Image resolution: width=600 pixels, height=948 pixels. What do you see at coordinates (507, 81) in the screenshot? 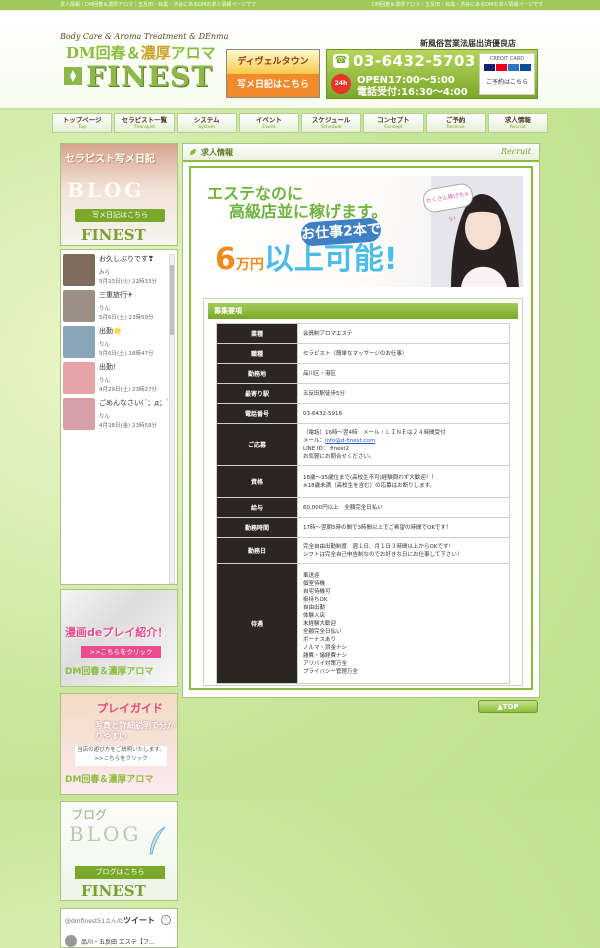
I see `reserve-link: ご予約はこちら` at bounding box center [507, 81].